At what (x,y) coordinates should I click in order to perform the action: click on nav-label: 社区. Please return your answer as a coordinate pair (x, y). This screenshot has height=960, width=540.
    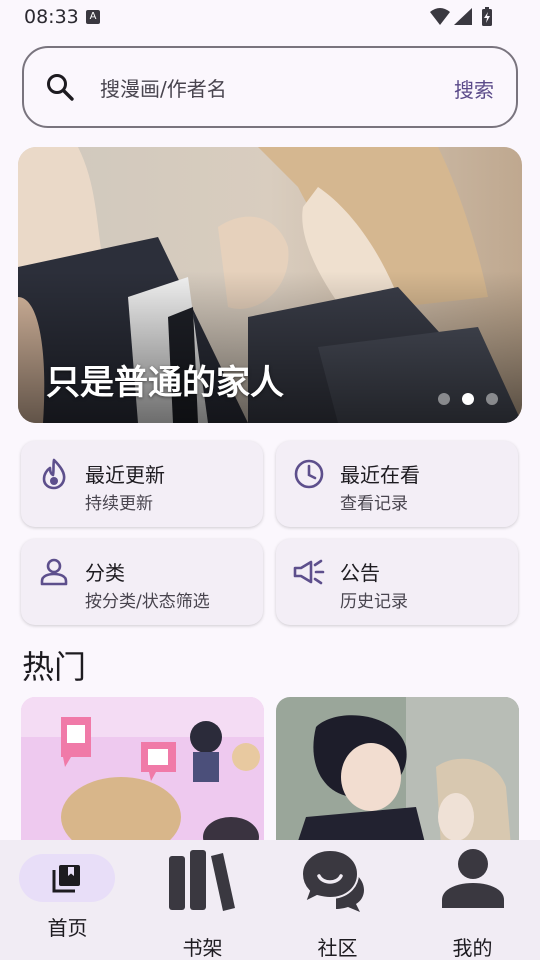
    Looking at the image, I should click on (337, 948).